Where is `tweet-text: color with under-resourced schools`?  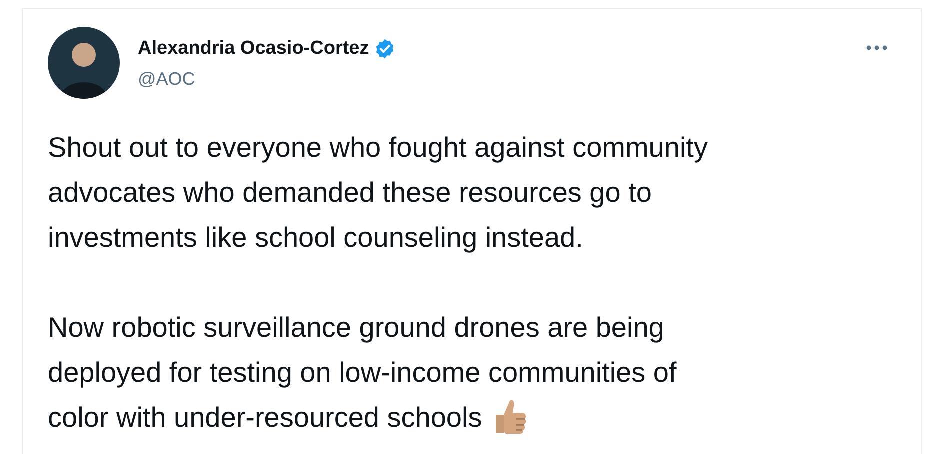
tweet-text: color with under-resourced schools is located at coordinates (265, 418).